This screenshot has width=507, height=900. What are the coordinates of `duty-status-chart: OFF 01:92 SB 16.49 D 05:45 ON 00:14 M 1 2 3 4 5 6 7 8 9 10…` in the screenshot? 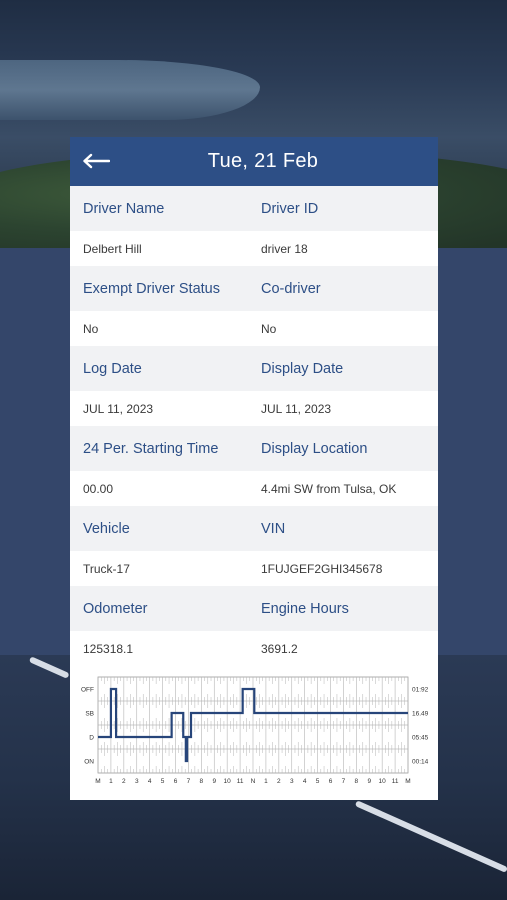 It's located at (255, 730).